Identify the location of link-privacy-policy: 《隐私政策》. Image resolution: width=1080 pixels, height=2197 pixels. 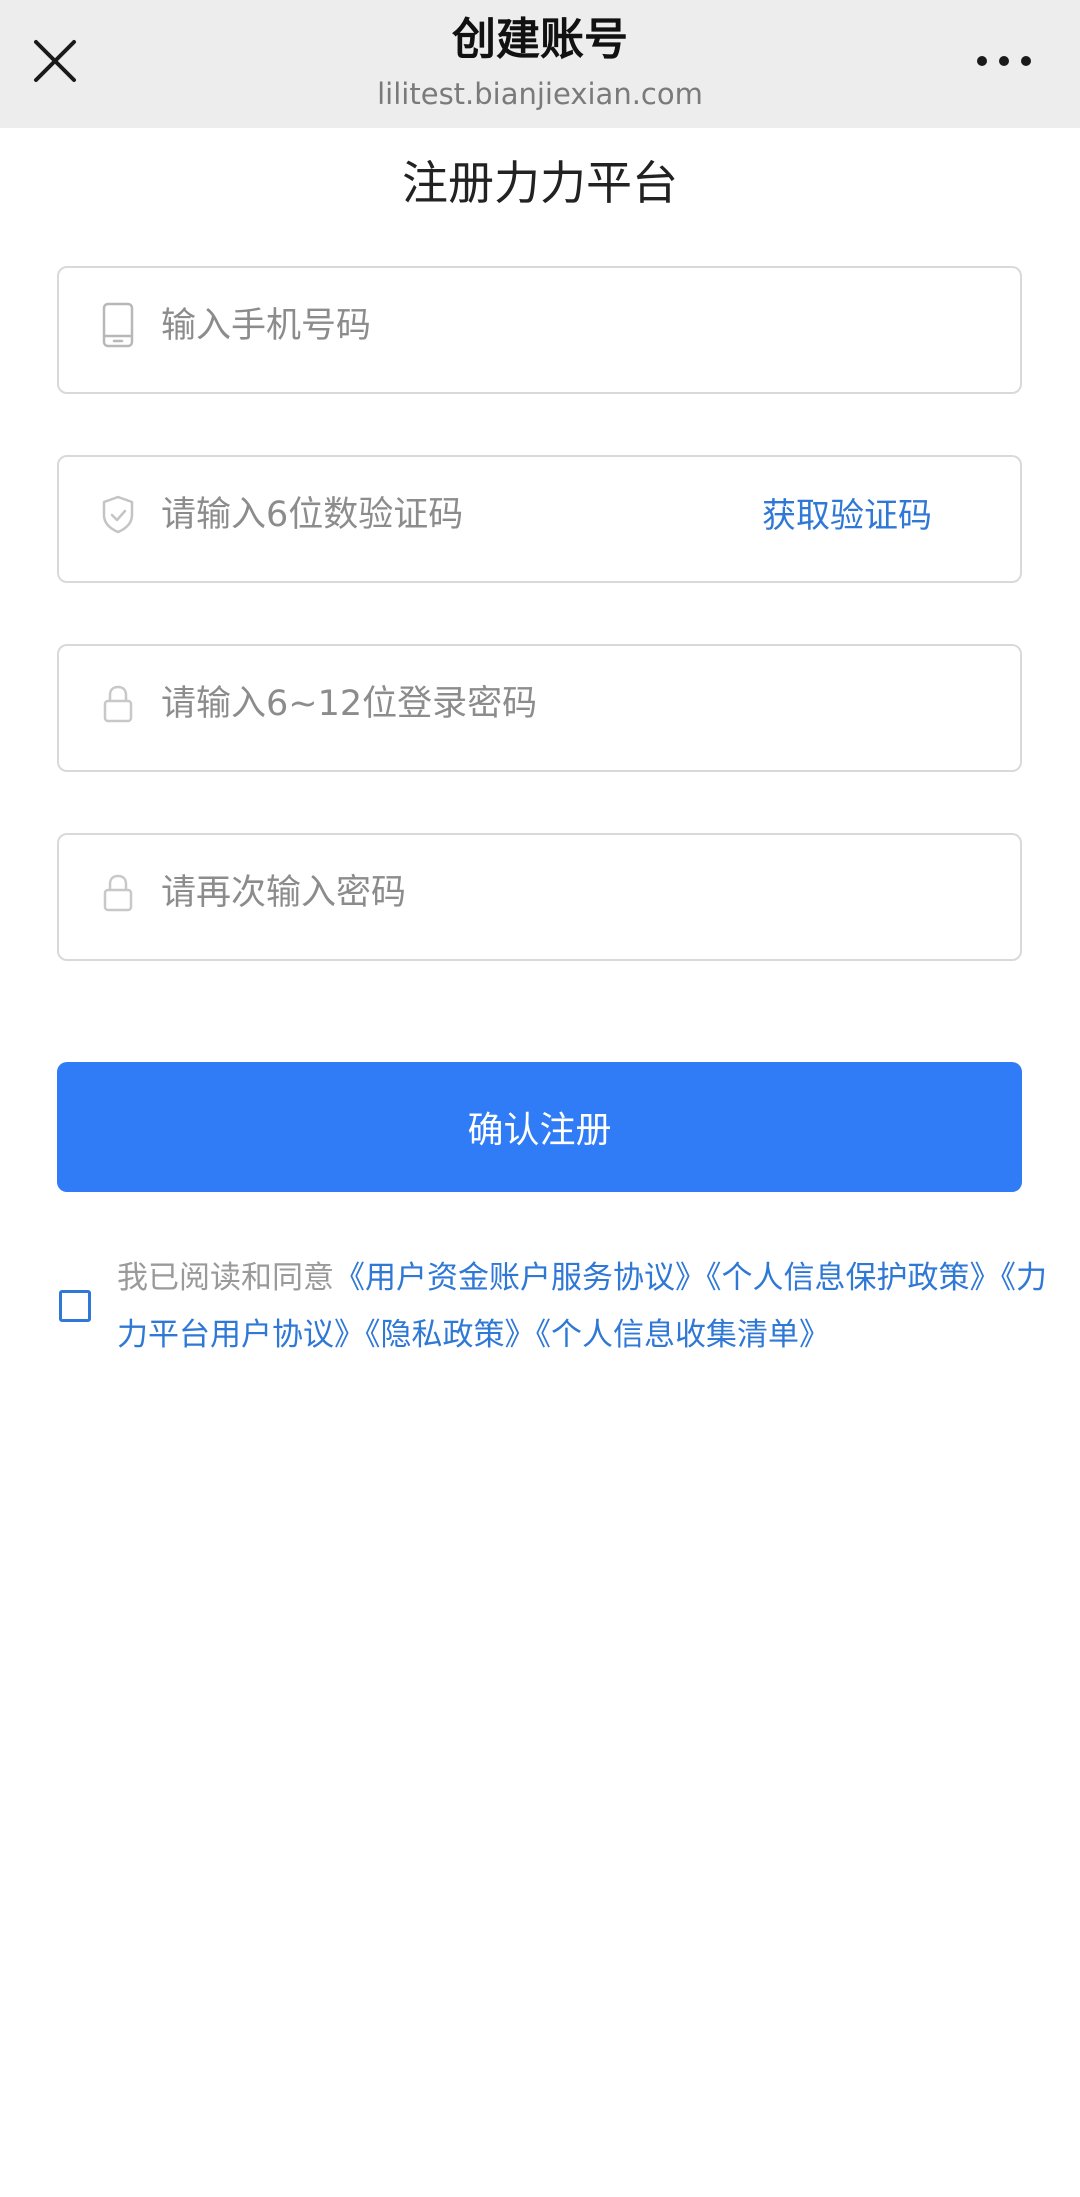
(450, 1335).